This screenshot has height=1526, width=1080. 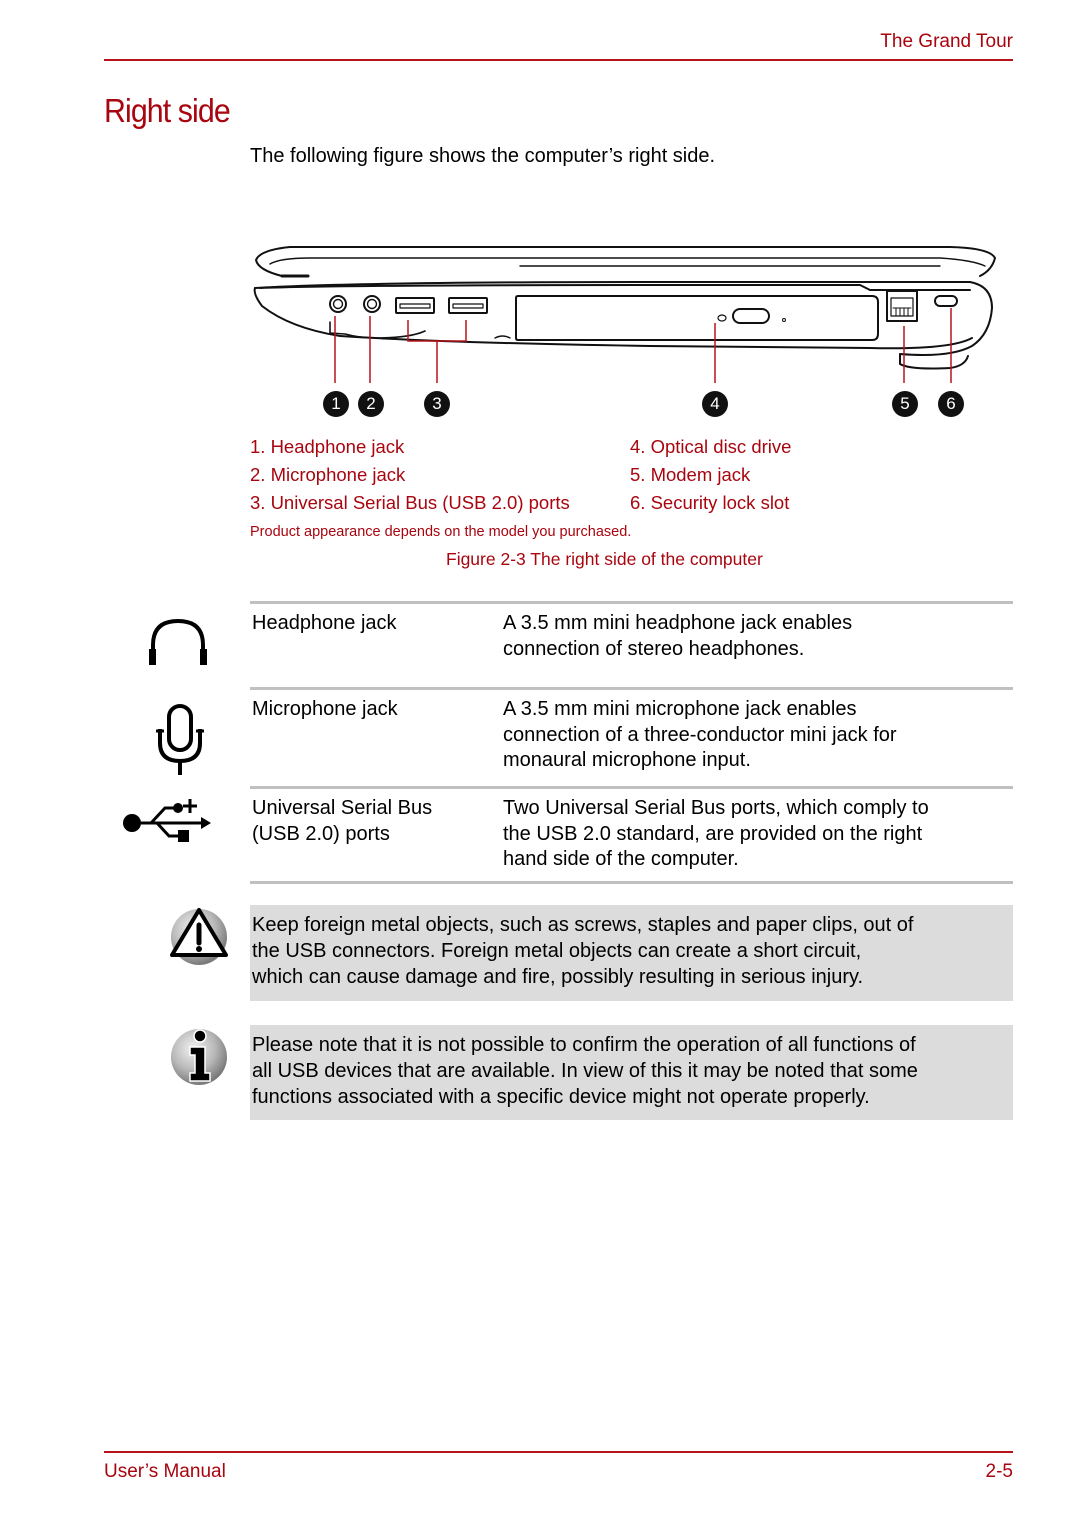 What do you see at coordinates (342, 808) in the screenshot?
I see `term-text: Universal Serial Bus` at bounding box center [342, 808].